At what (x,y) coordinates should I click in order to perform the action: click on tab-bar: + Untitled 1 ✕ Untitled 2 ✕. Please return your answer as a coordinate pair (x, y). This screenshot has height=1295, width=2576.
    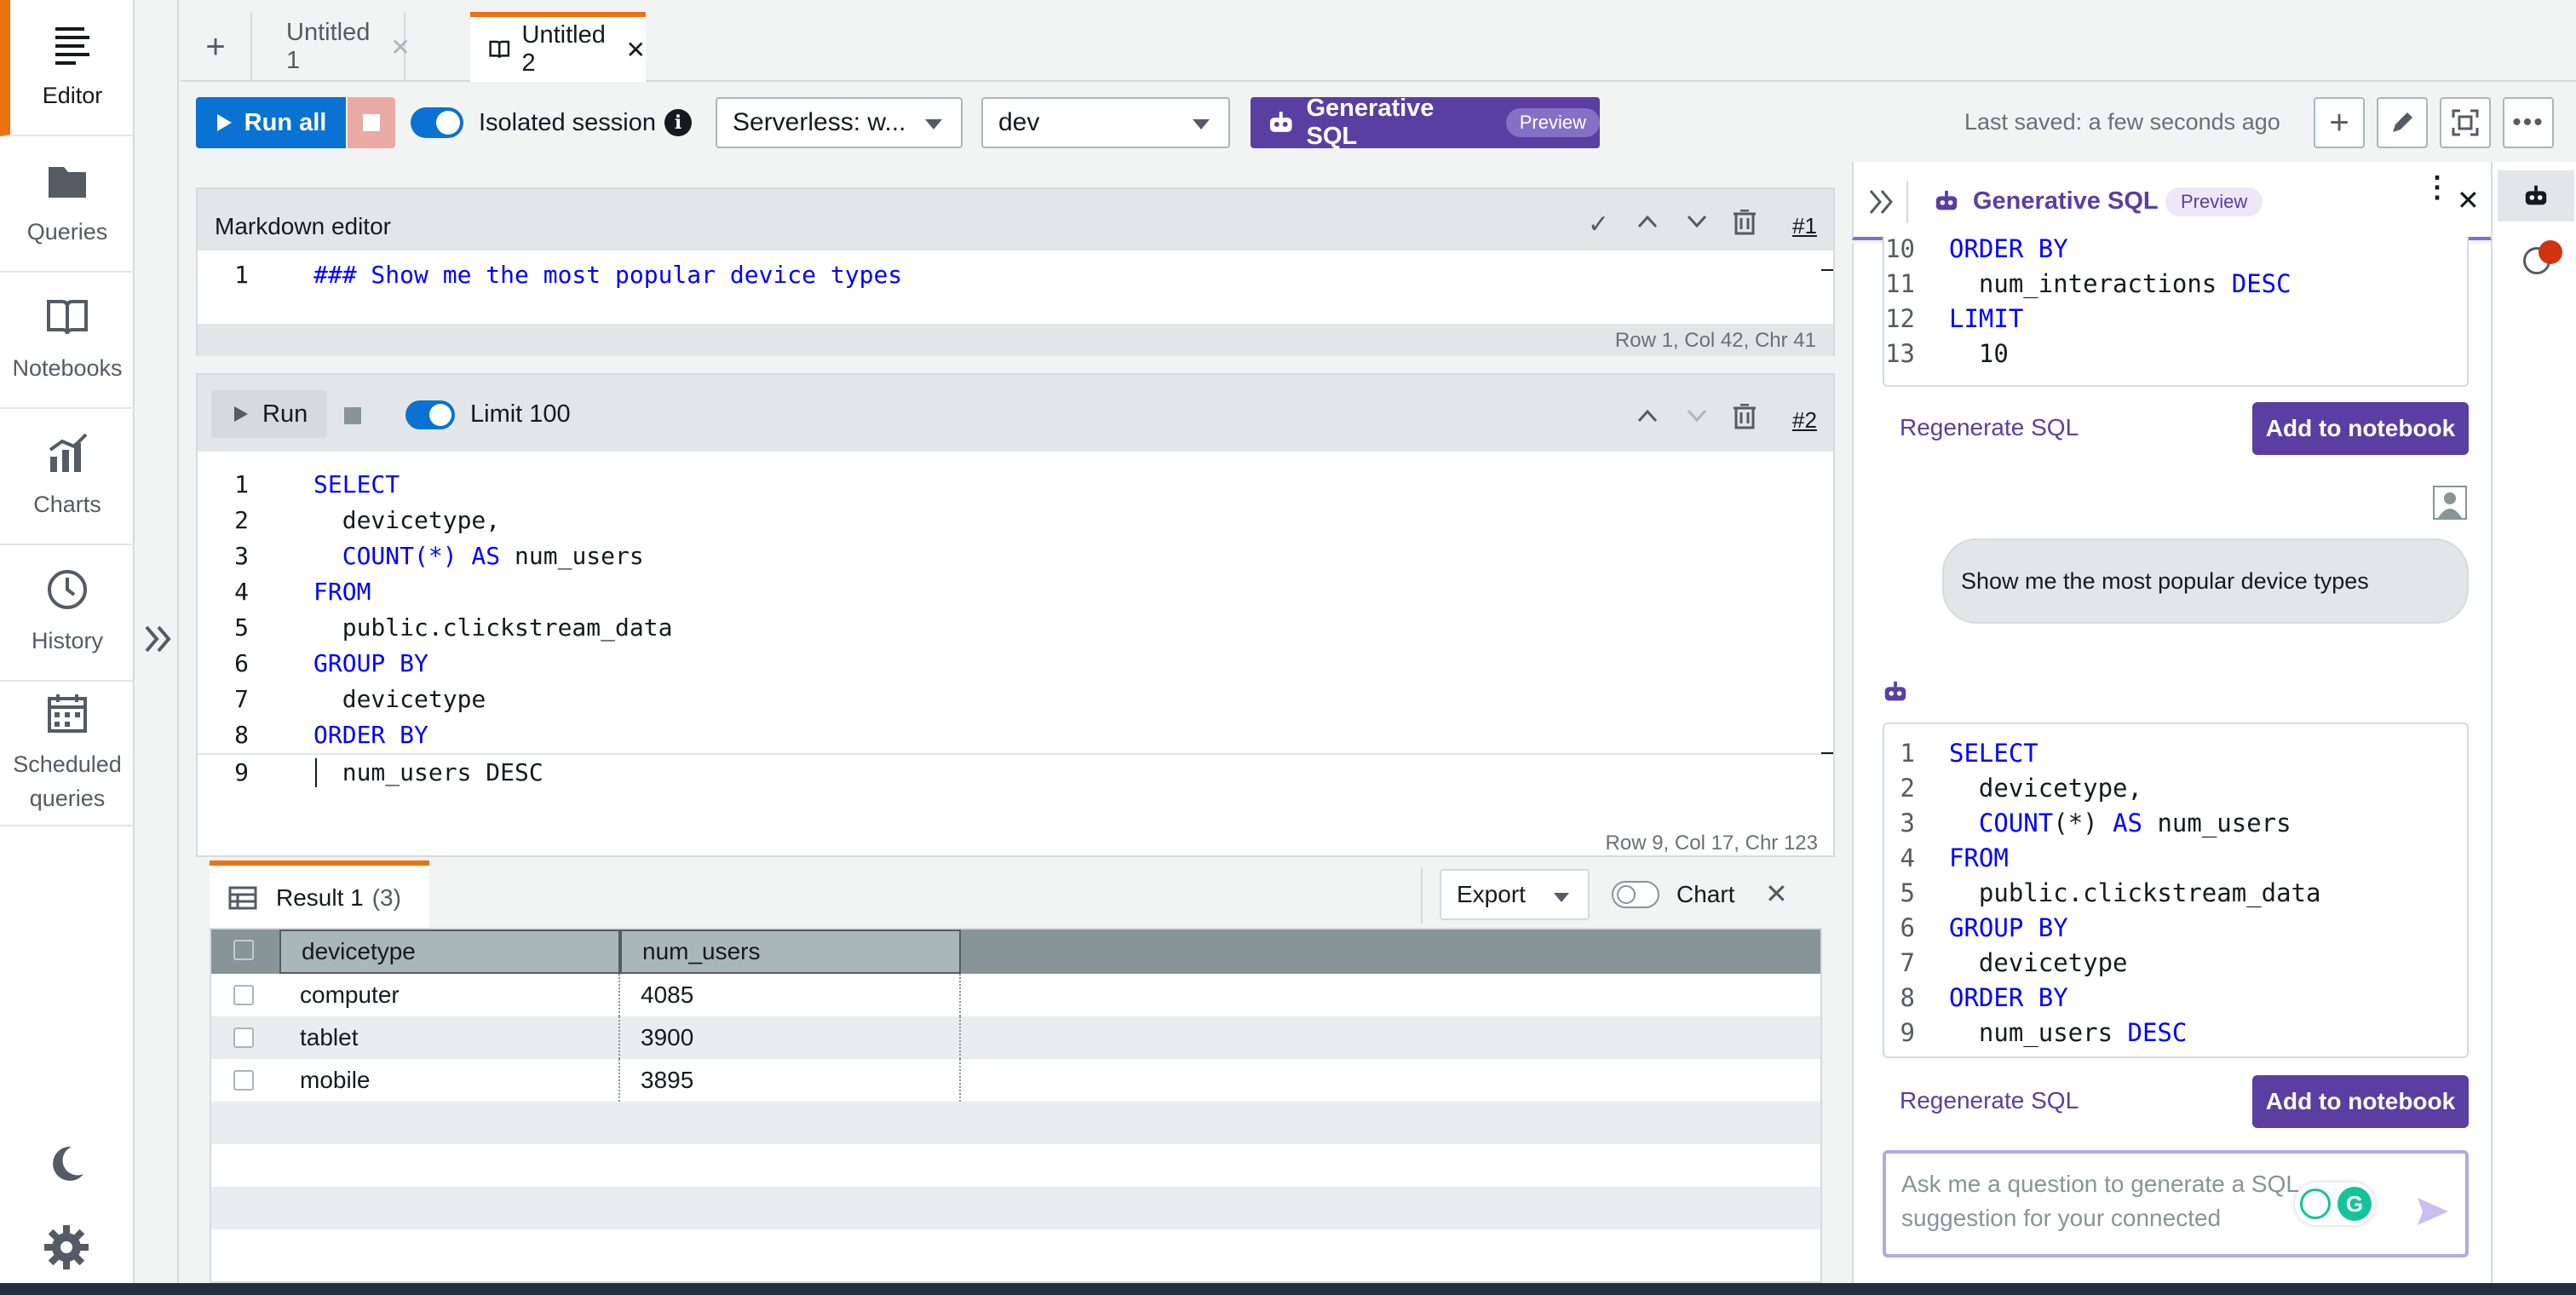
    Looking at the image, I should click on (1379, 46).